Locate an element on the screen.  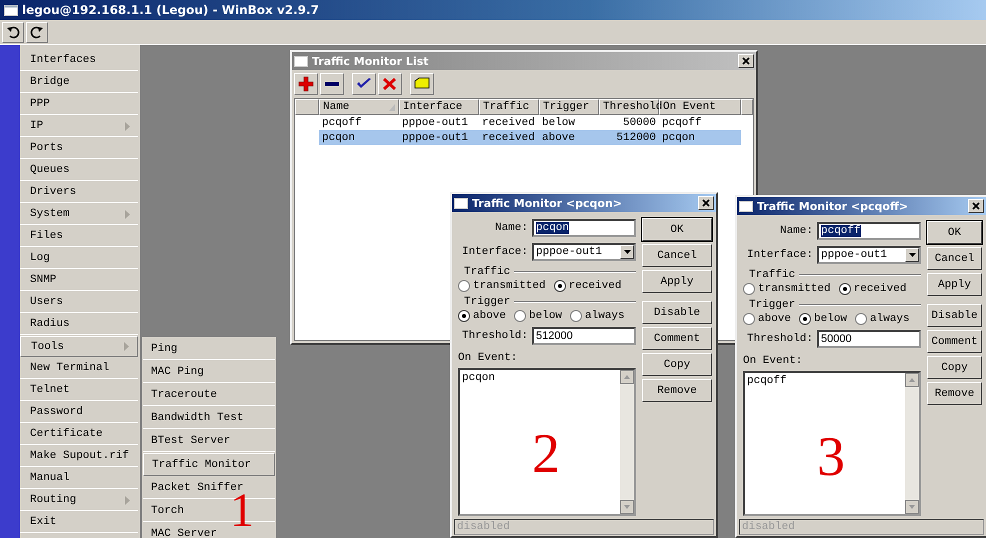
menu-item: Certificate is located at coordinates (79, 434).